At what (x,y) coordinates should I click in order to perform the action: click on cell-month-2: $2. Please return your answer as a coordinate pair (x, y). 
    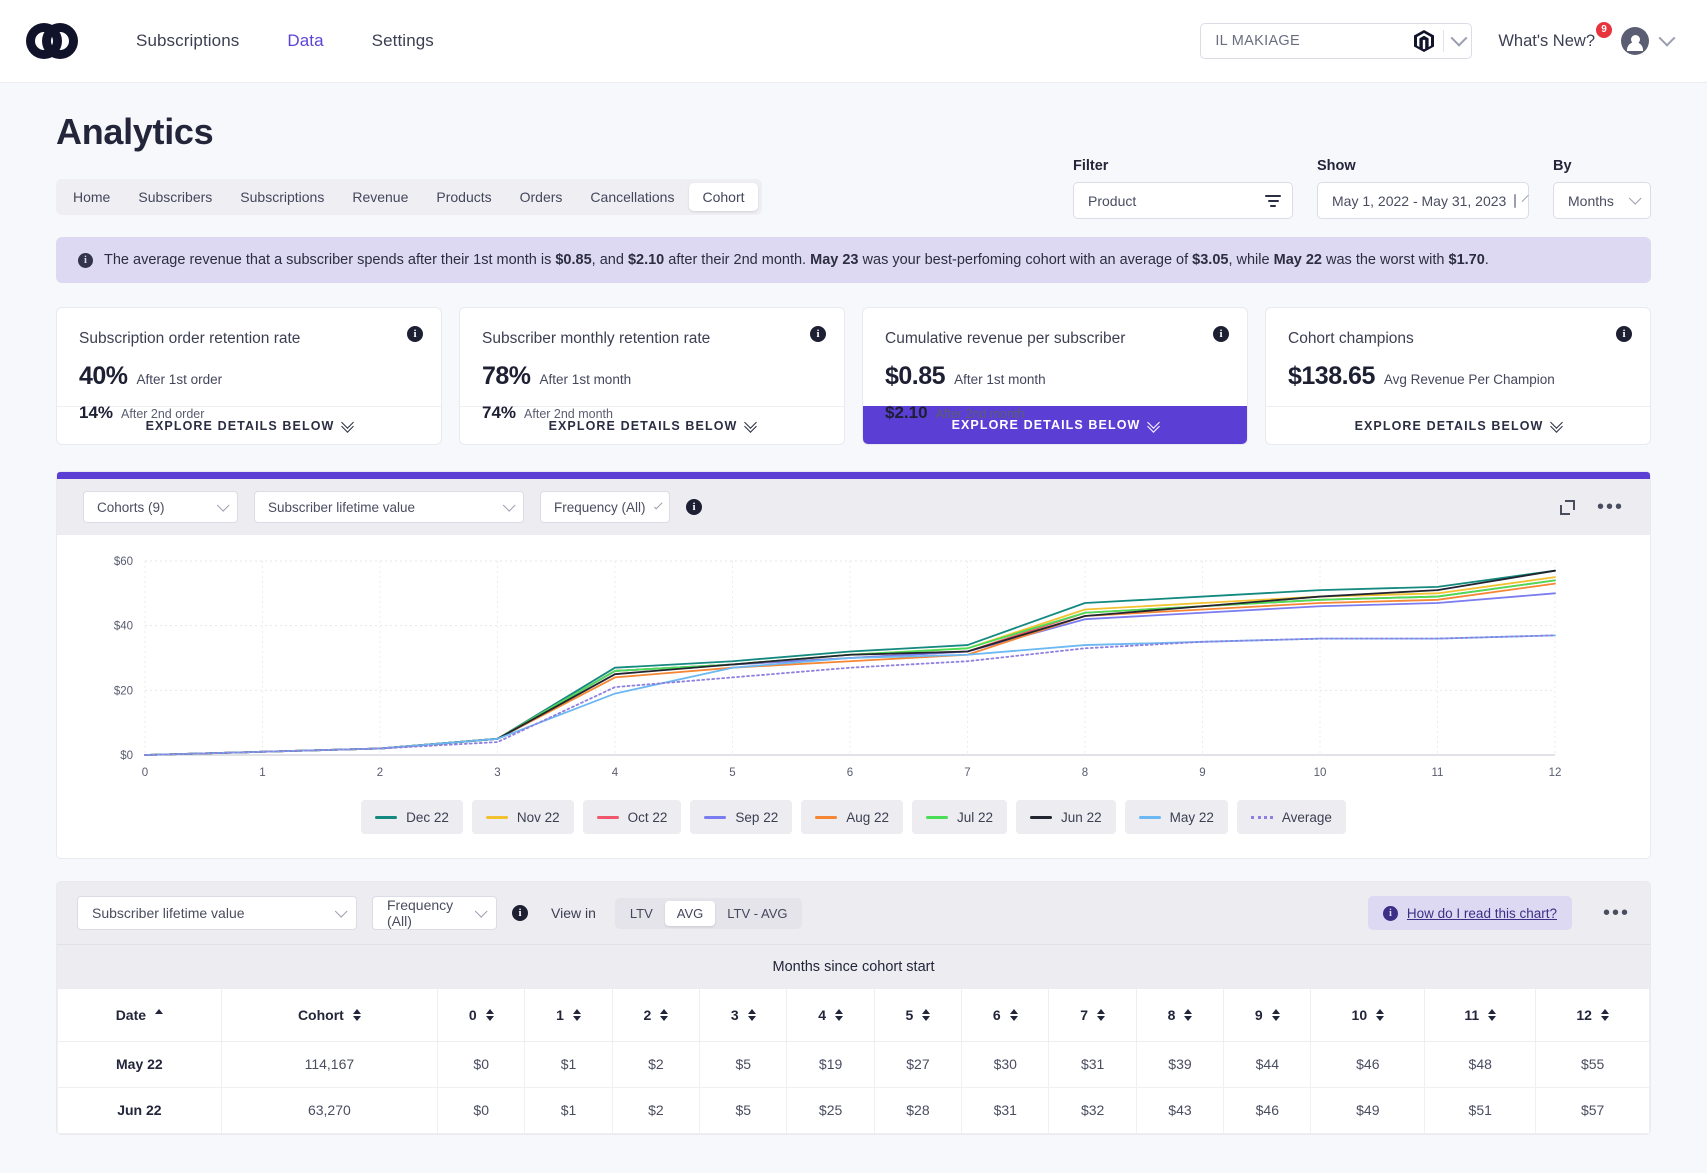
    Looking at the image, I should click on (656, 1110).